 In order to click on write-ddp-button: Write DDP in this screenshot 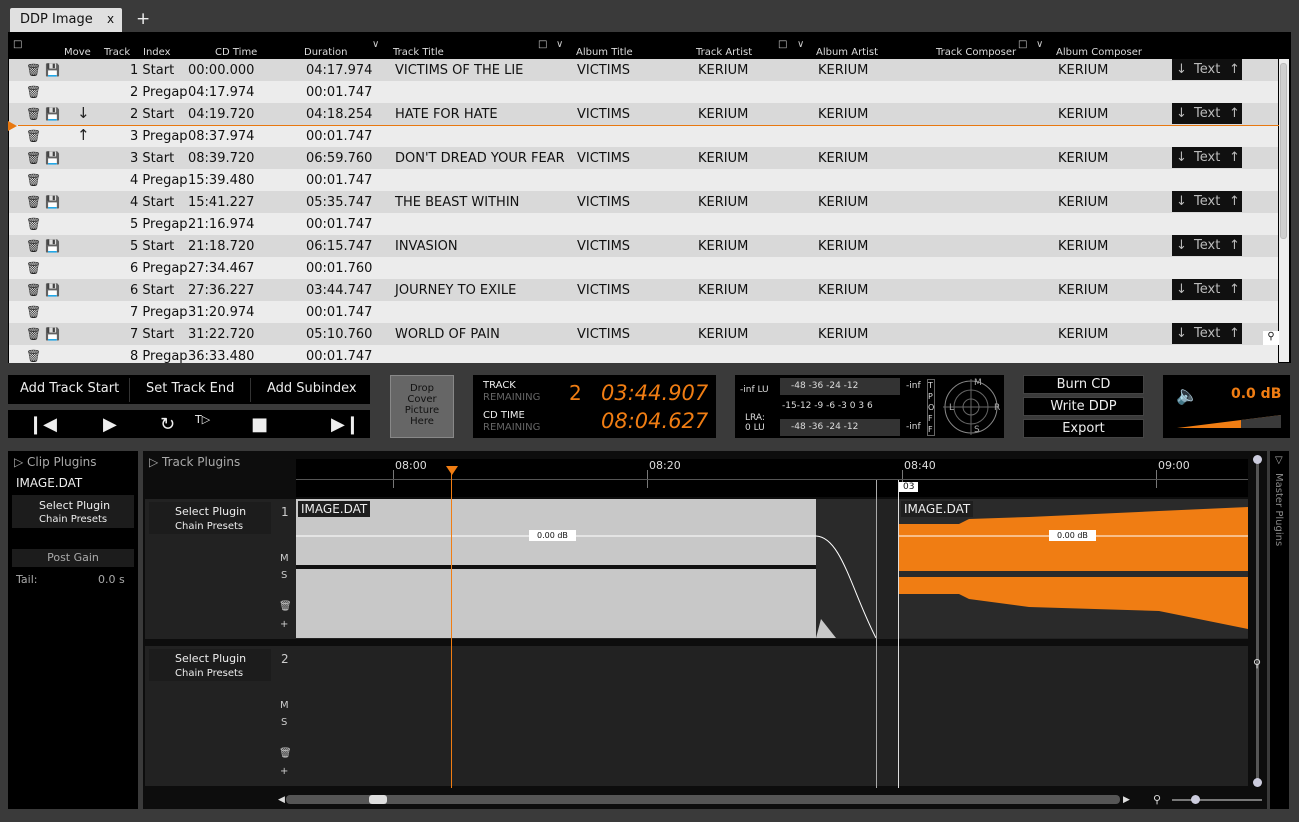, I will do `click(1083, 406)`.